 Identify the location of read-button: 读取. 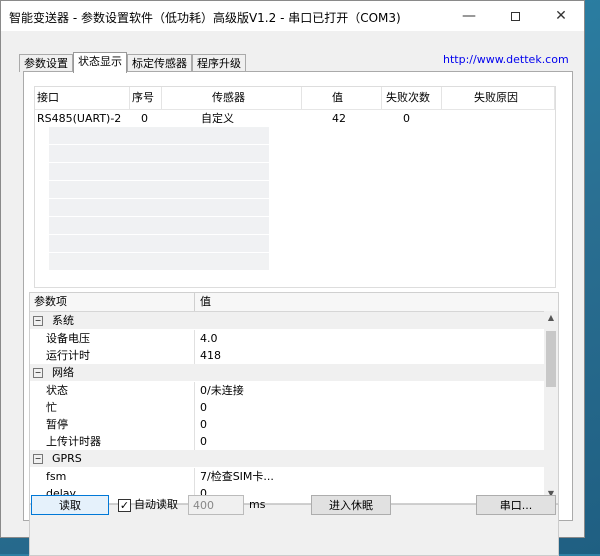
(70, 505).